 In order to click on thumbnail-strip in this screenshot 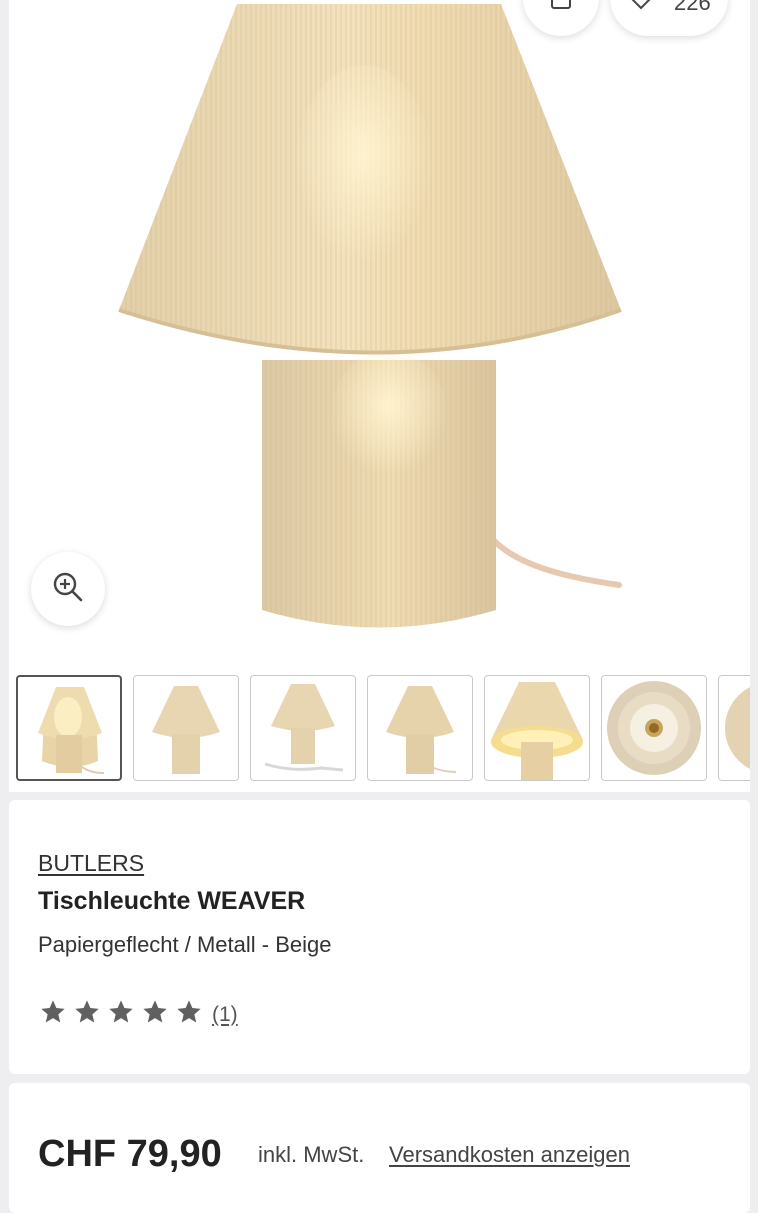, I will do `click(379, 728)`.